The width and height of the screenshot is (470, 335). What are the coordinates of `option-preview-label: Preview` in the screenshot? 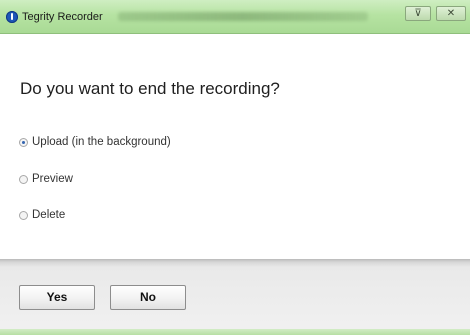 It's located at (52, 179).